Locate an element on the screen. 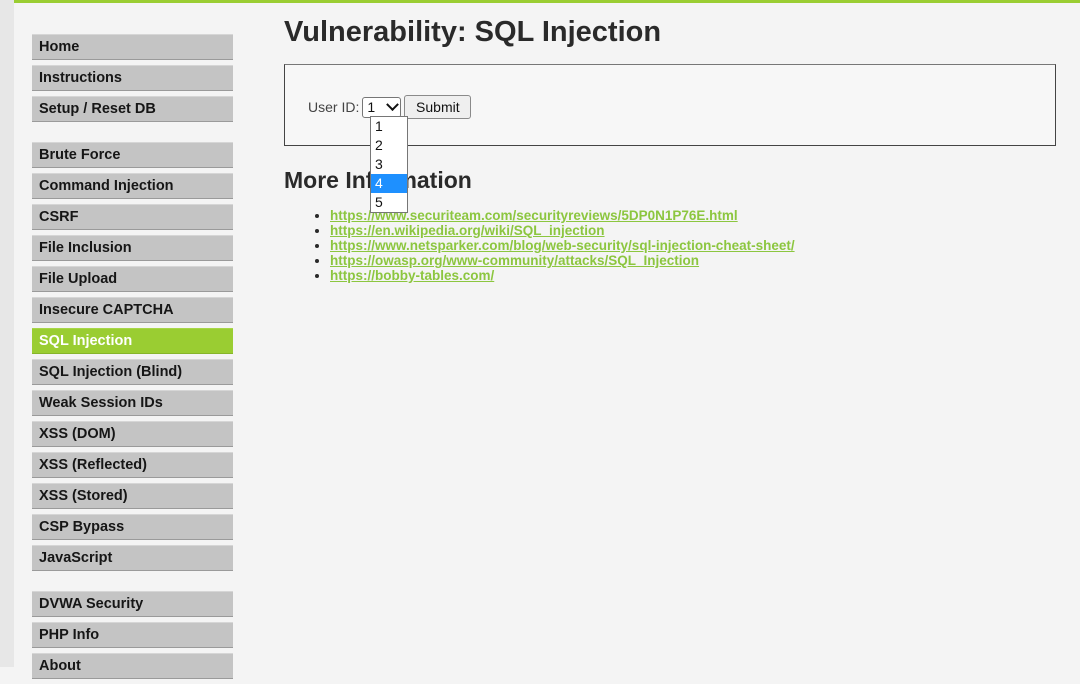 The image size is (1080, 684). sidebar-item-dvwa-security: DVWA Security is located at coordinates (132, 604).